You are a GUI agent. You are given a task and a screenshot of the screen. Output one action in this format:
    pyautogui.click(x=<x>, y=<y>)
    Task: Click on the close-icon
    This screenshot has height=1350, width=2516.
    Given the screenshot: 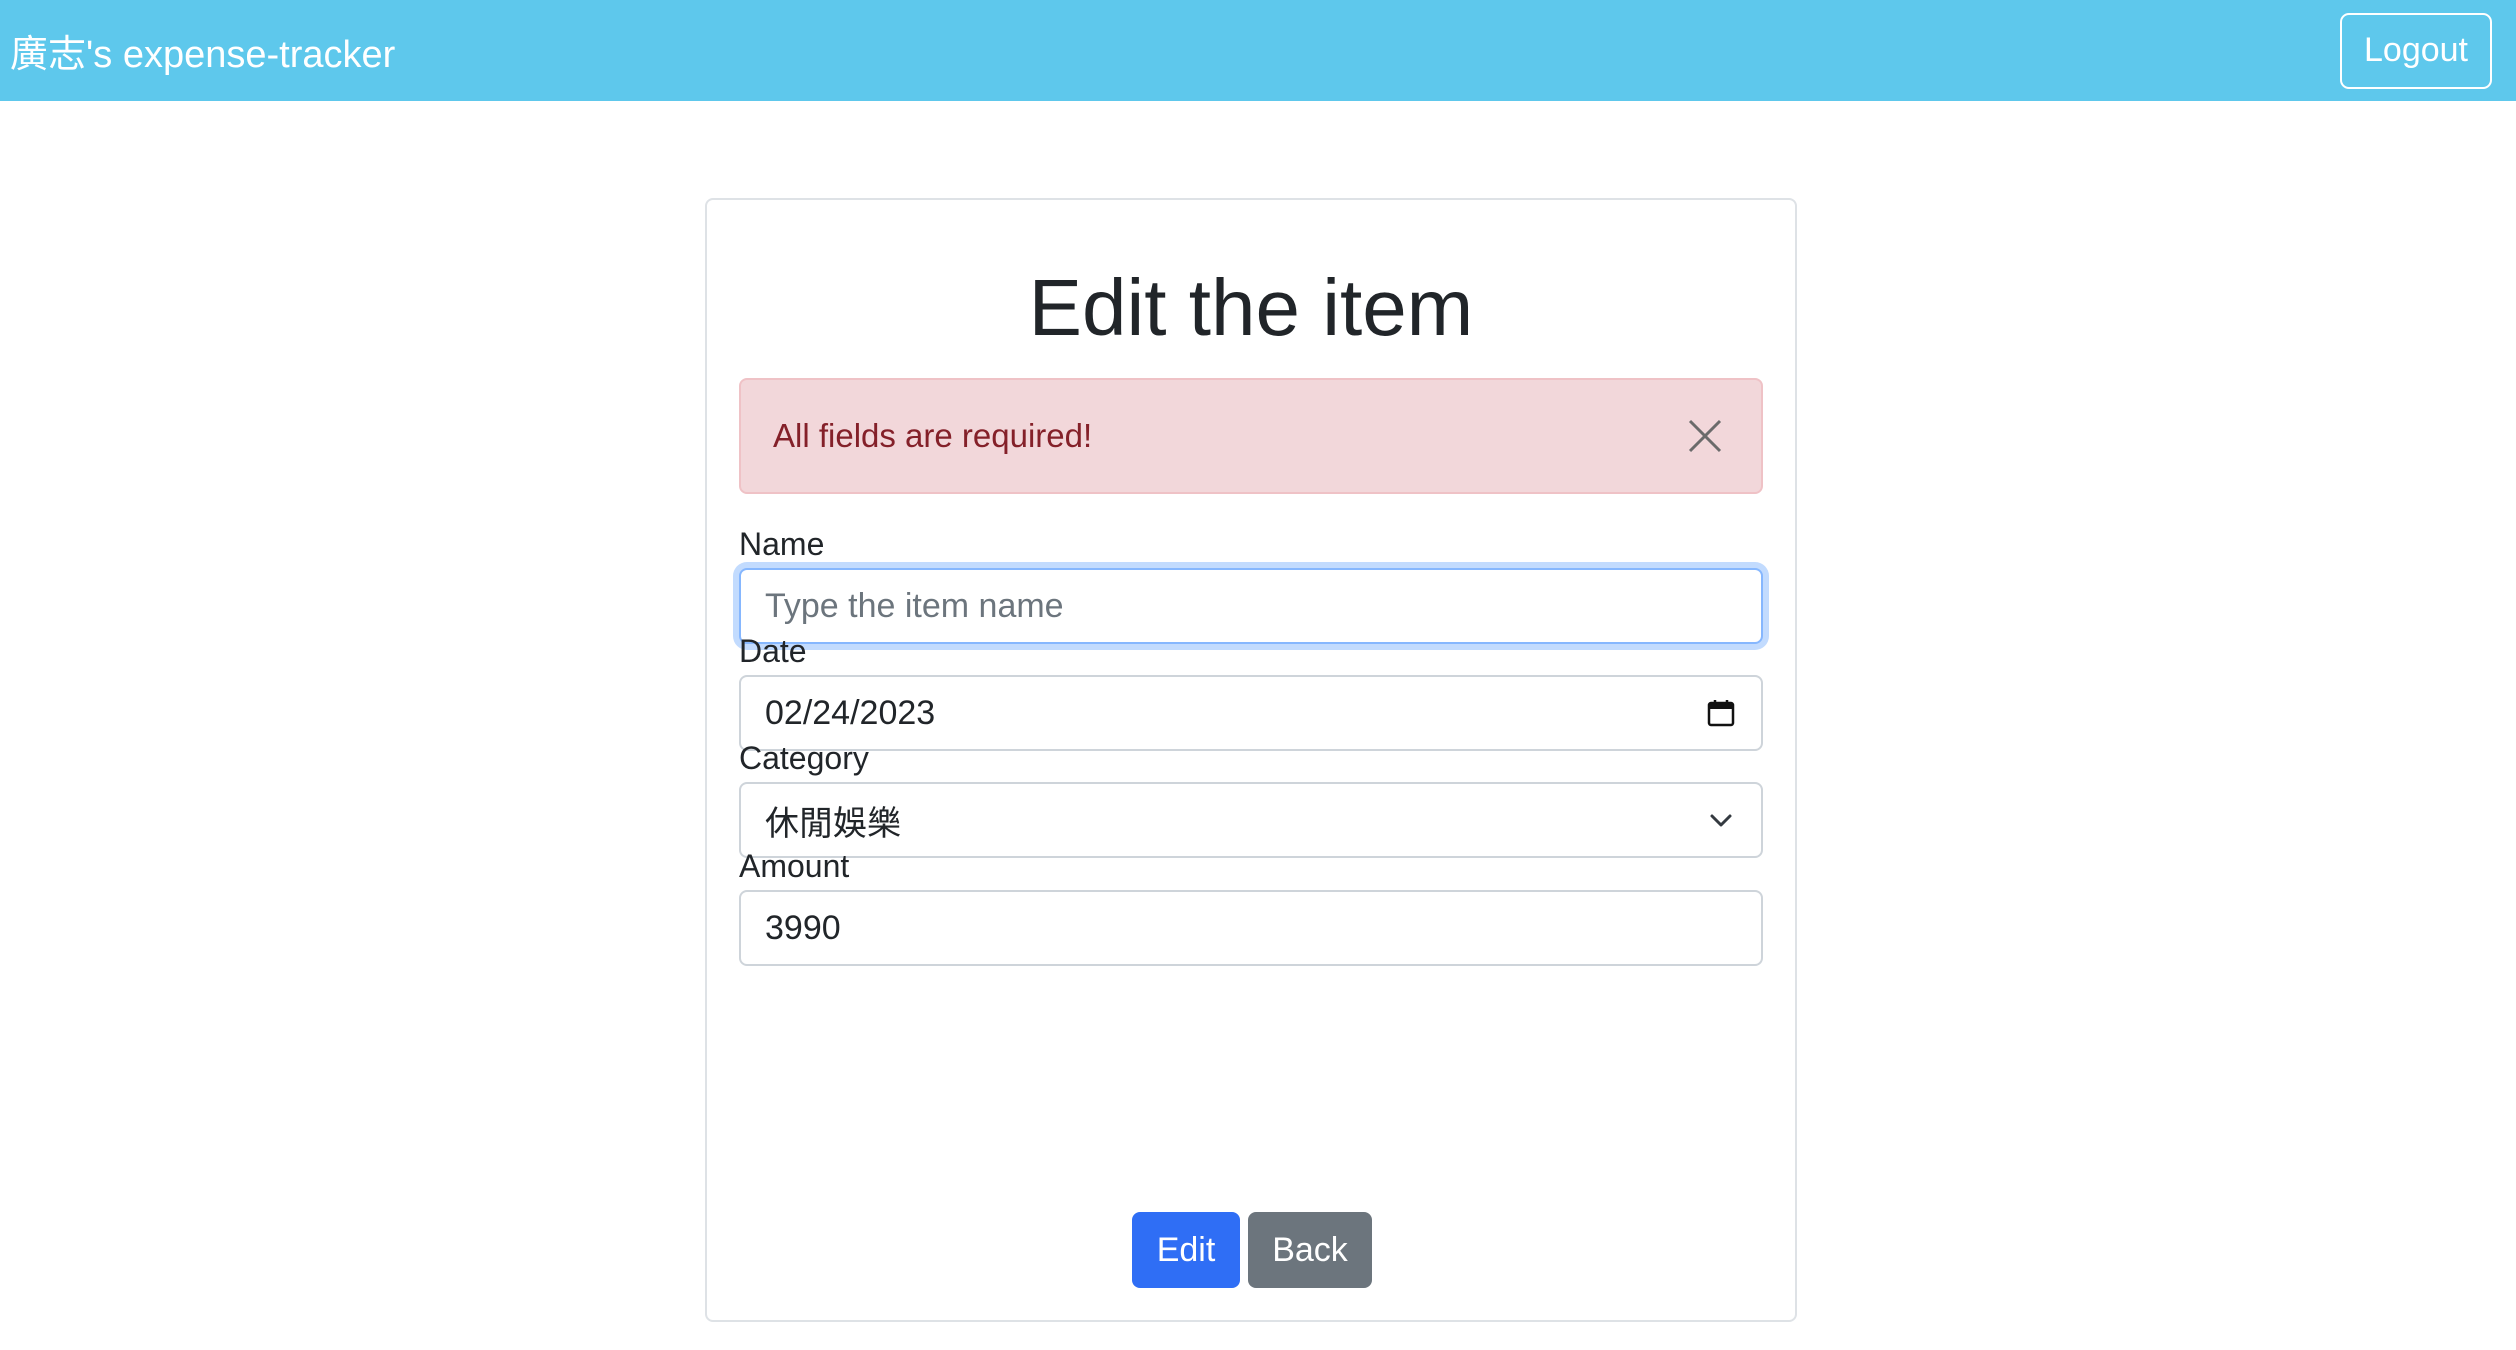 What is the action you would take?
    pyautogui.click(x=1705, y=436)
    